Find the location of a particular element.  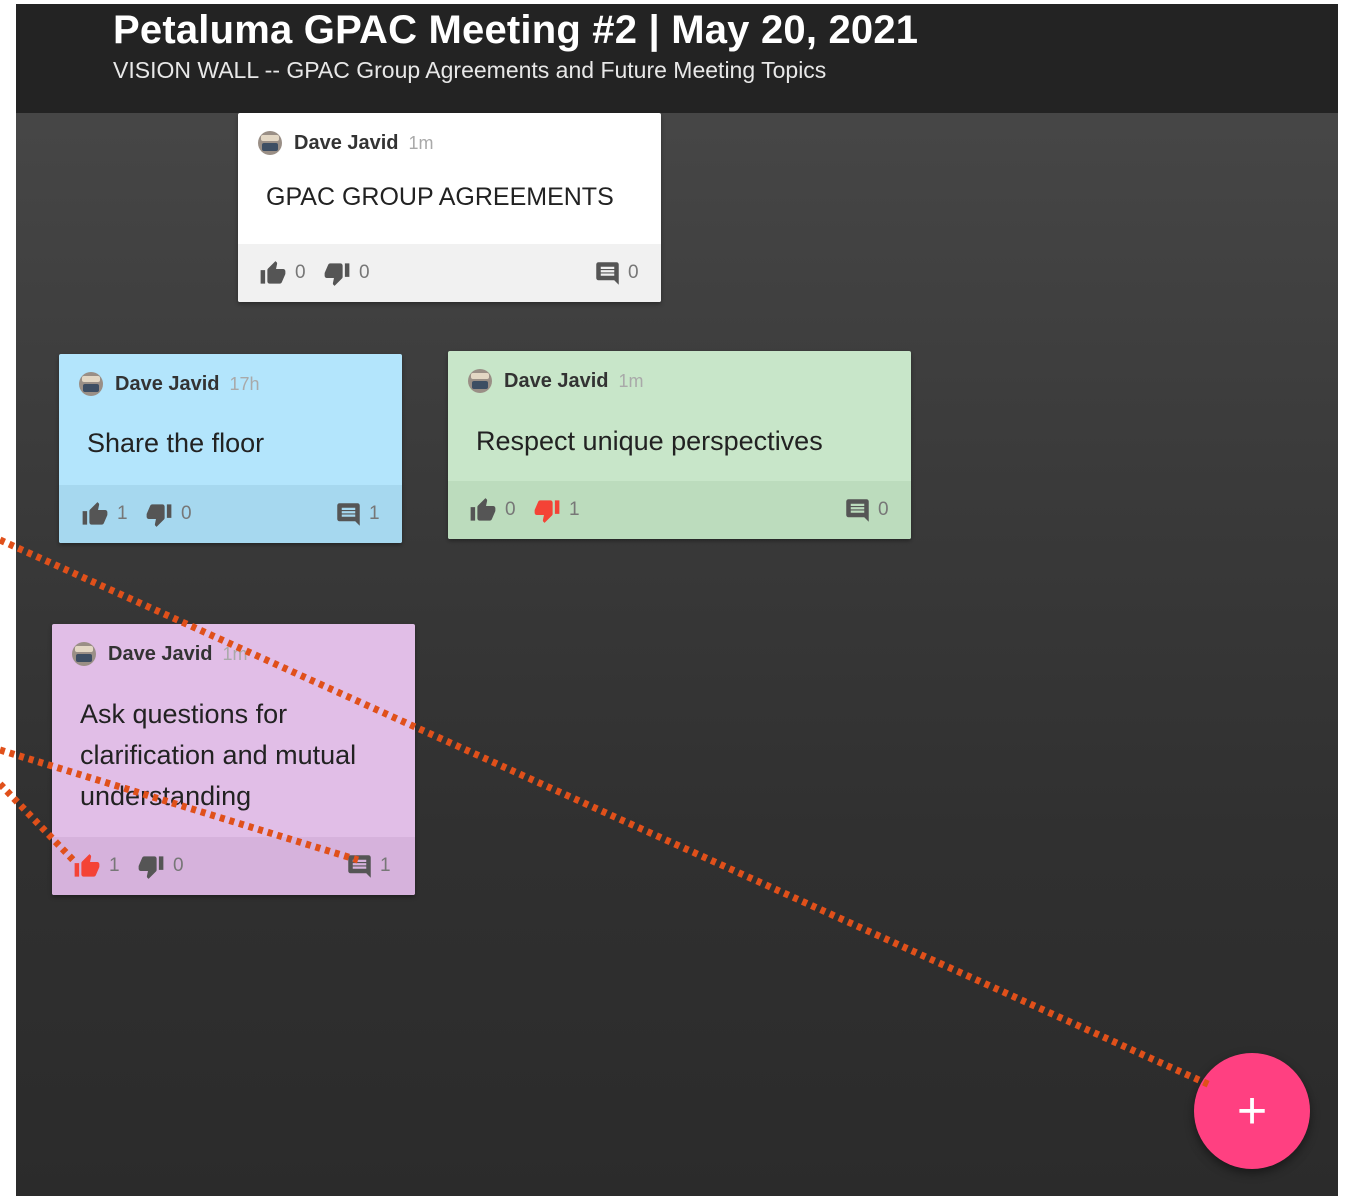

post-time: 17h is located at coordinates (244, 383).